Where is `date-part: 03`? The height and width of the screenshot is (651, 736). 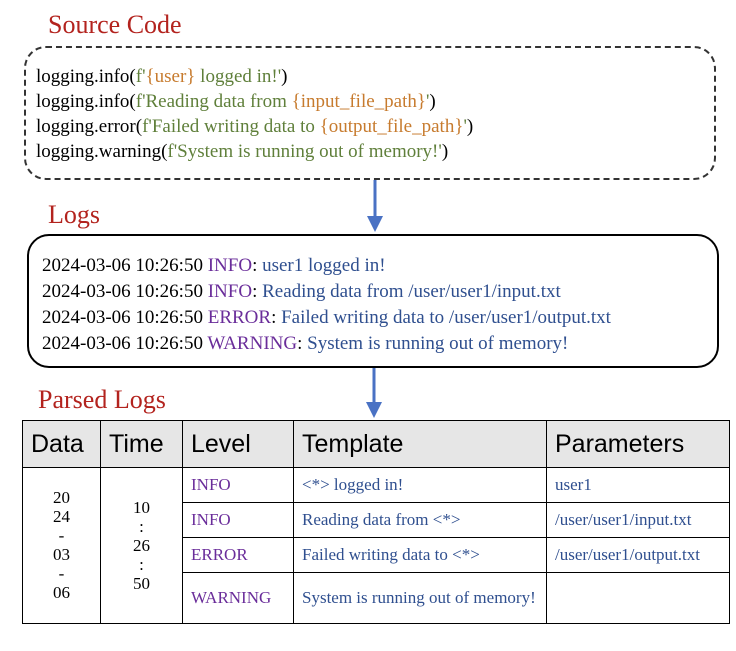
date-part: 03 is located at coordinates (61, 554).